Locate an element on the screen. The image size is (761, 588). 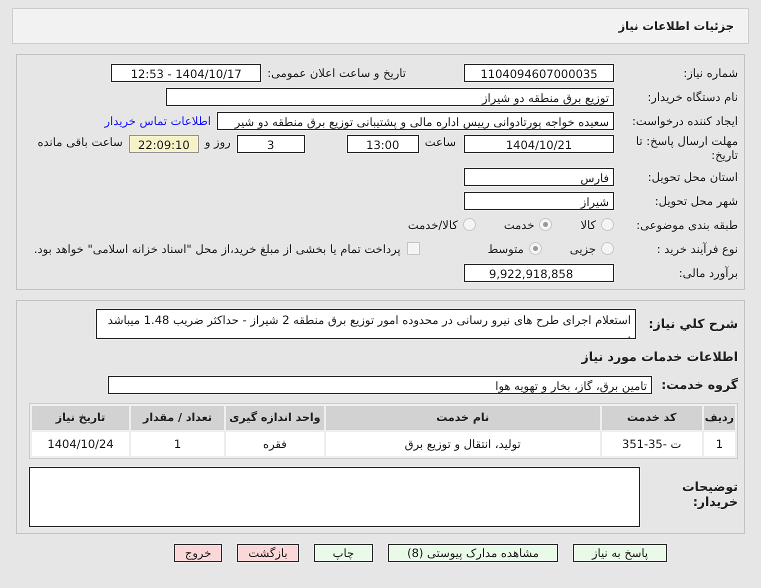
field-label: طبقه بندی موضوعی: is located at coordinates (686, 225).